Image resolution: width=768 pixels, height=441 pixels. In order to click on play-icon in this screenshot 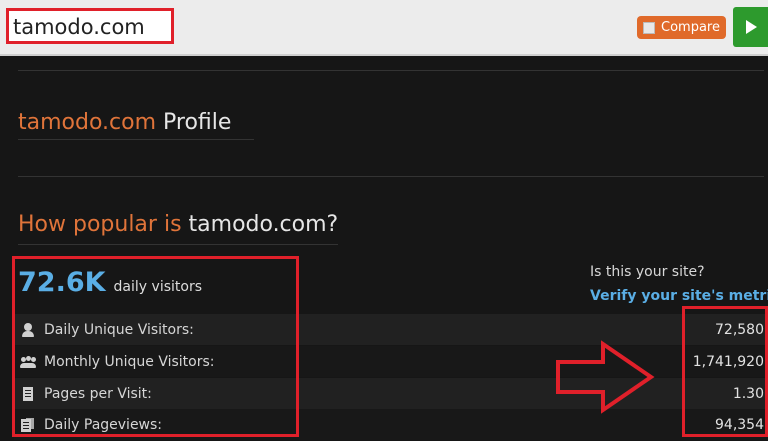, I will do `click(751, 27)`.